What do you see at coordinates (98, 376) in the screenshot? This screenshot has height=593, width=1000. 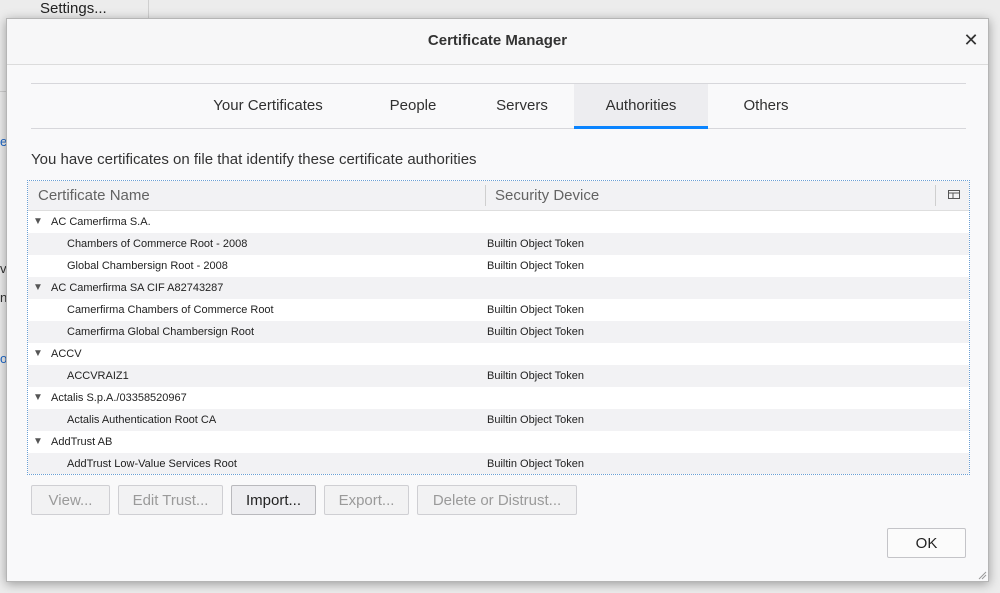 I see `certificate-name-cell: ACCVRAIZ1` at bounding box center [98, 376].